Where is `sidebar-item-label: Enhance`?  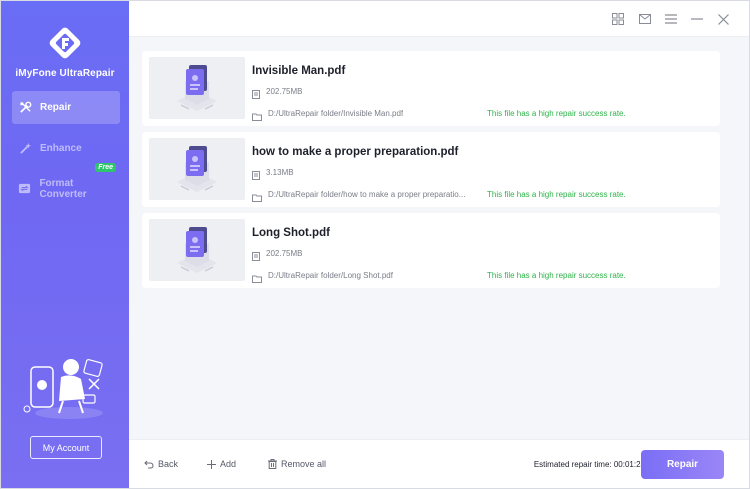 sidebar-item-label: Enhance is located at coordinates (61, 148).